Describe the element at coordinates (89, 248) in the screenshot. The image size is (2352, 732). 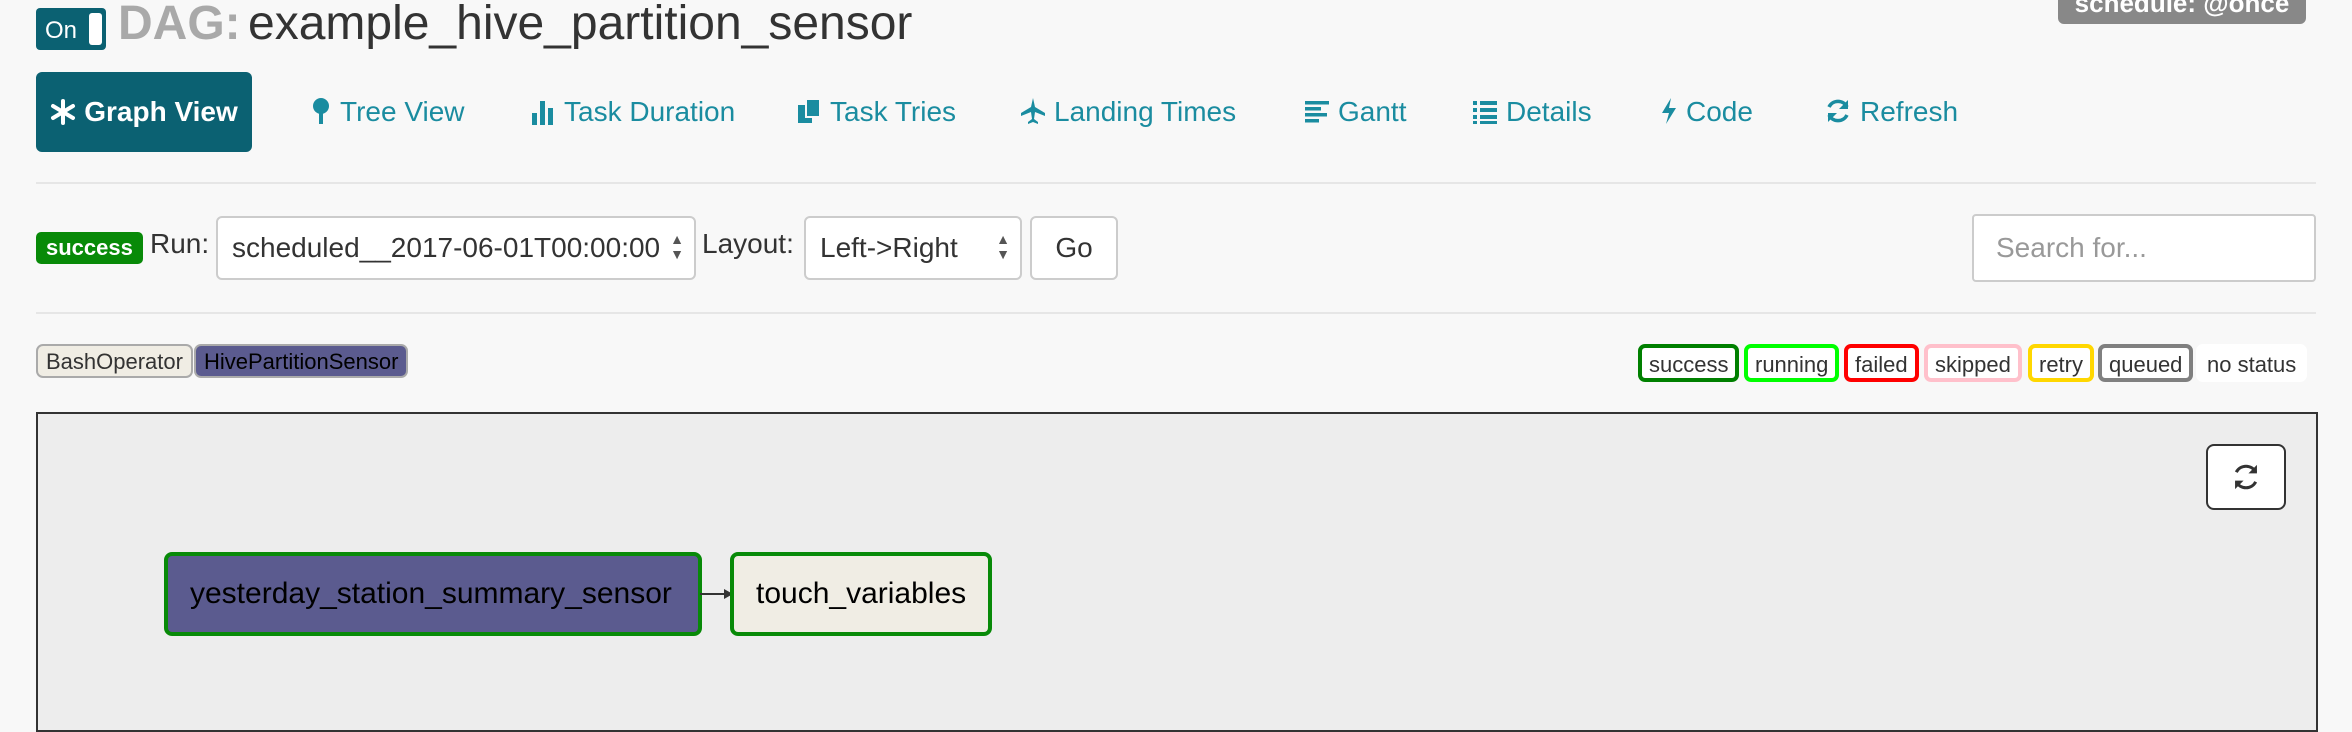
I see `dag-run-state-badge: success` at that location.